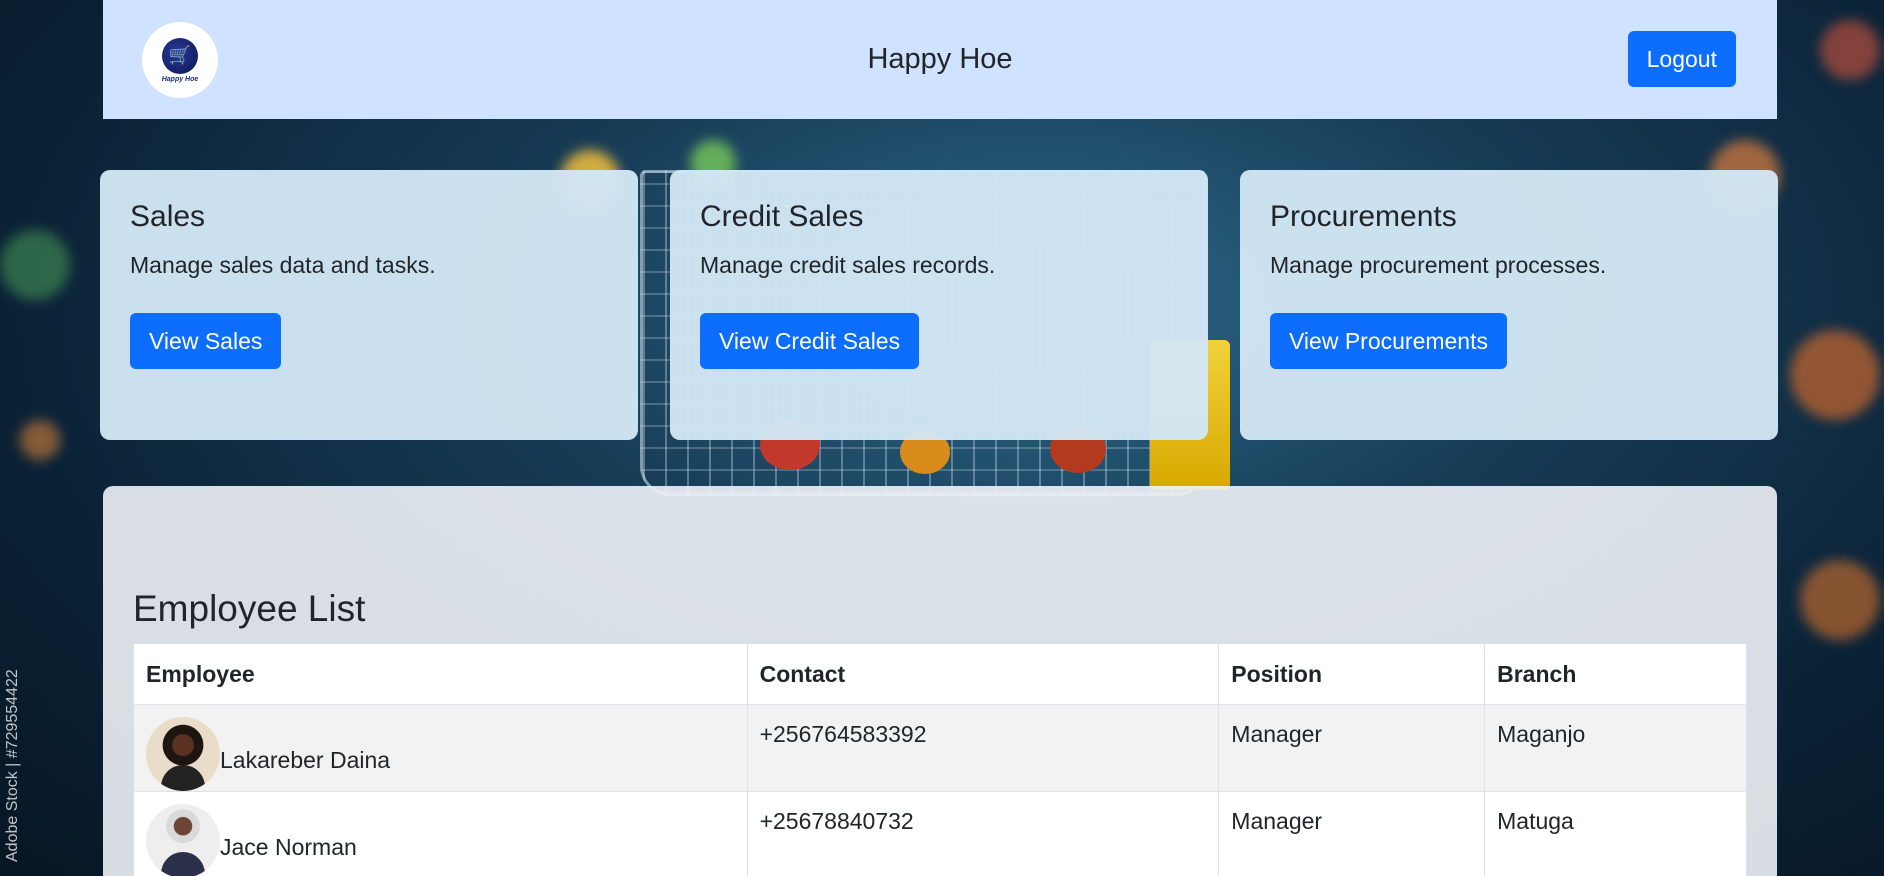  I want to click on card-title: Credit Sales, so click(782, 216).